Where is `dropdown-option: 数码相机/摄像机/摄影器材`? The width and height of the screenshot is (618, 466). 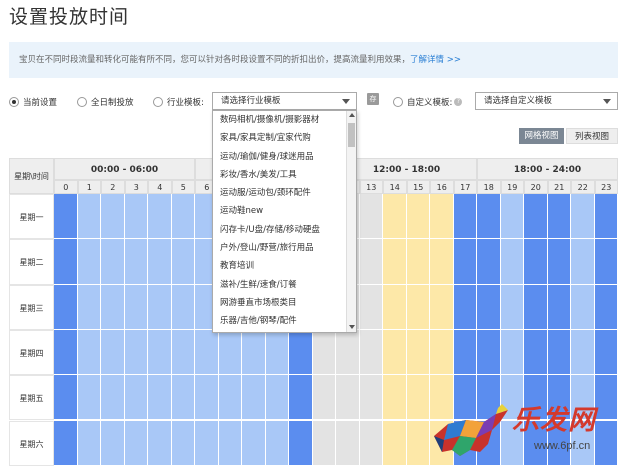
dropdown-option: 数码相机/摄像机/摄影器材 is located at coordinates (284, 120).